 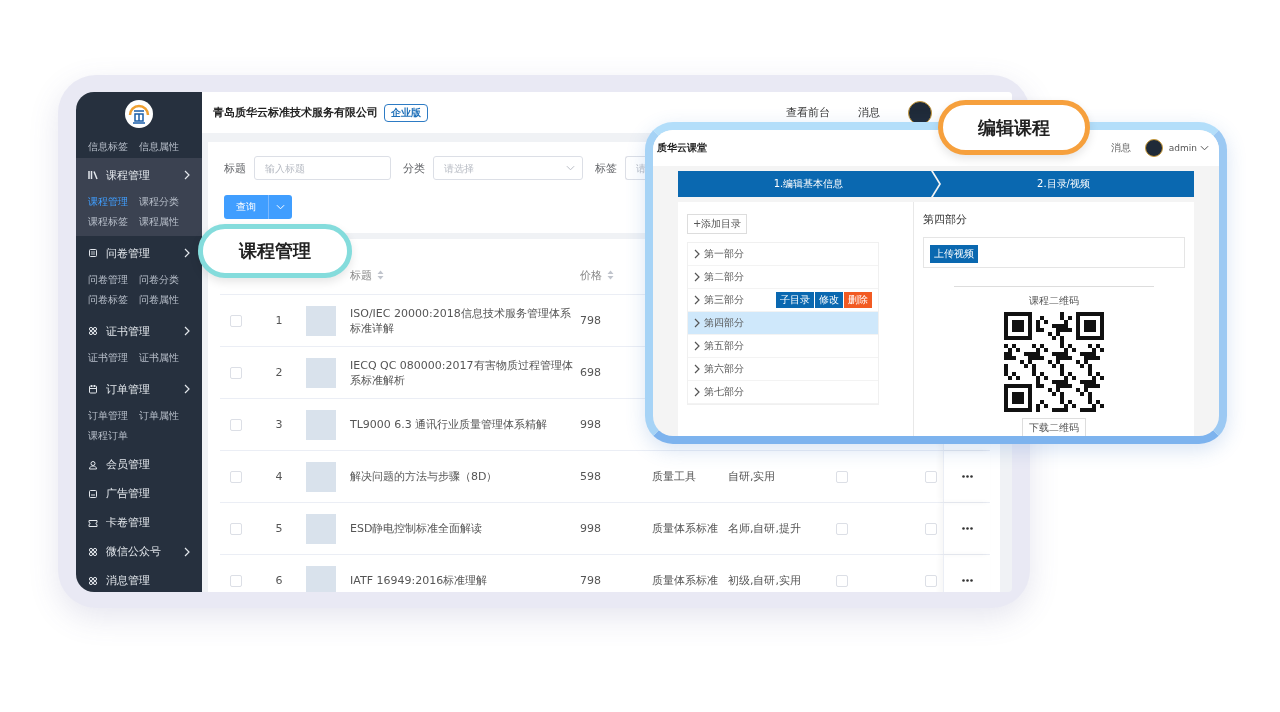 What do you see at coordinates (164, 358) in the screenshot?
I see `submenu-item: 证书属性` at bounding box center [164, 358].